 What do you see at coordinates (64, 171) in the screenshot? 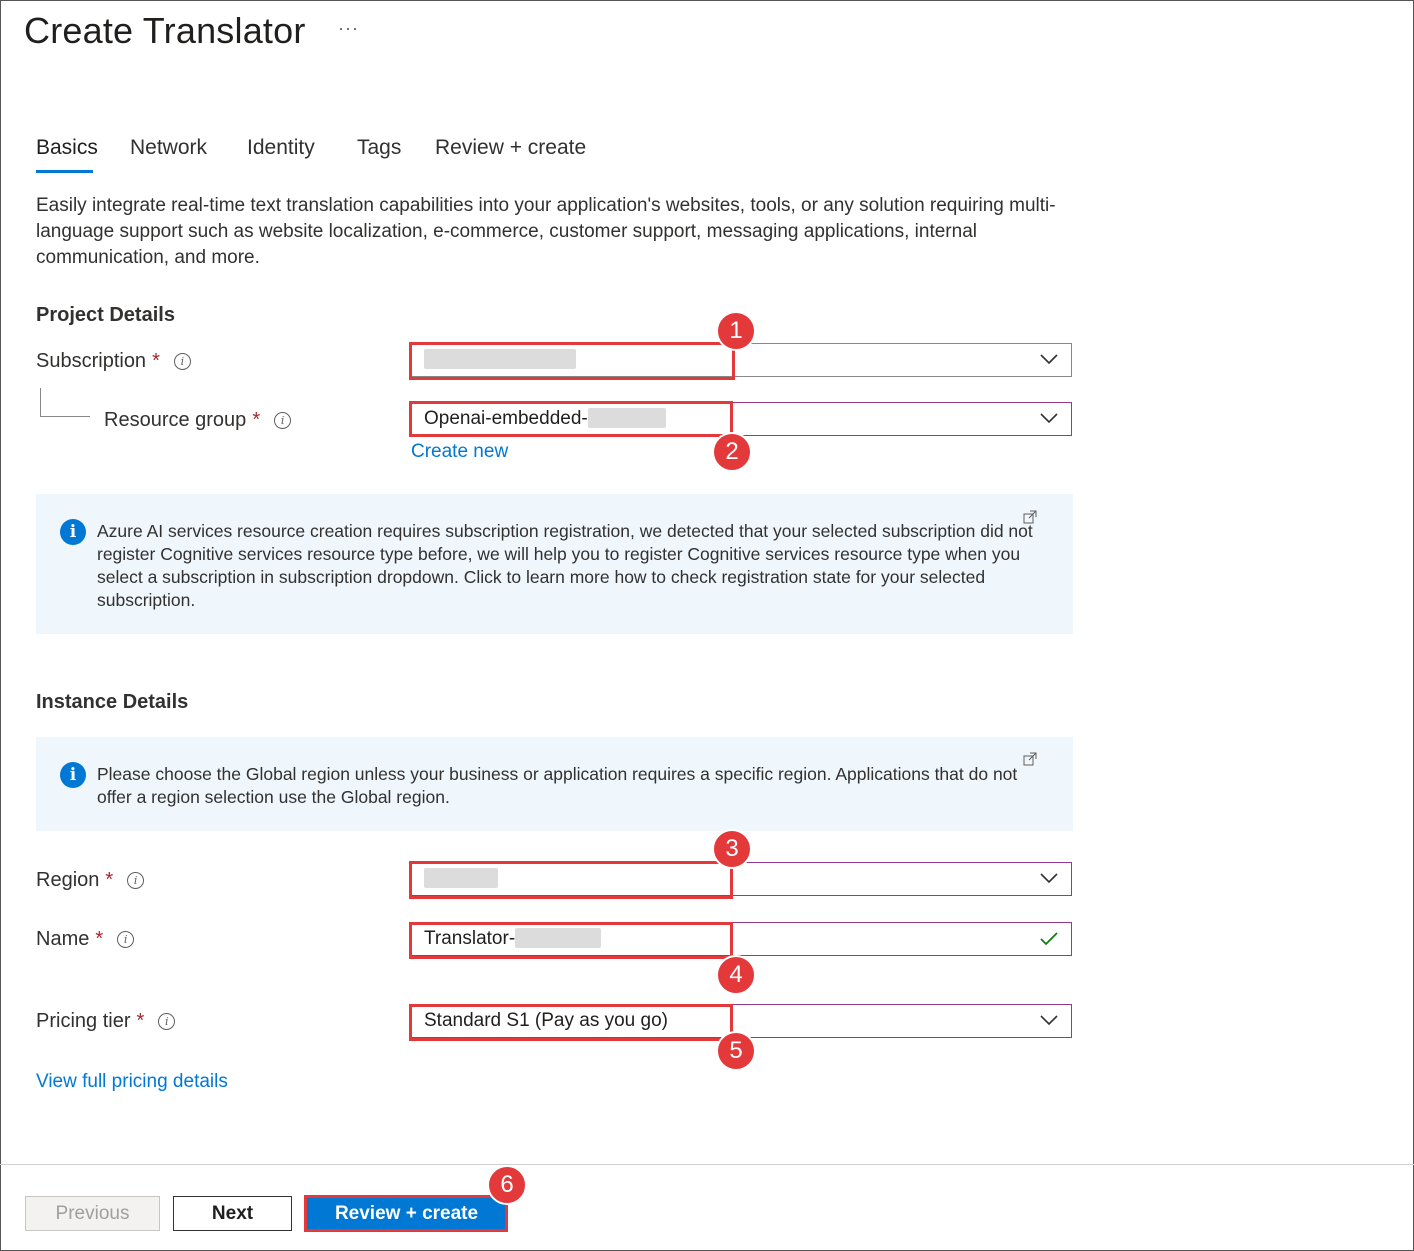
I see `active-tab-indicator` at bounding box center [64, 171].